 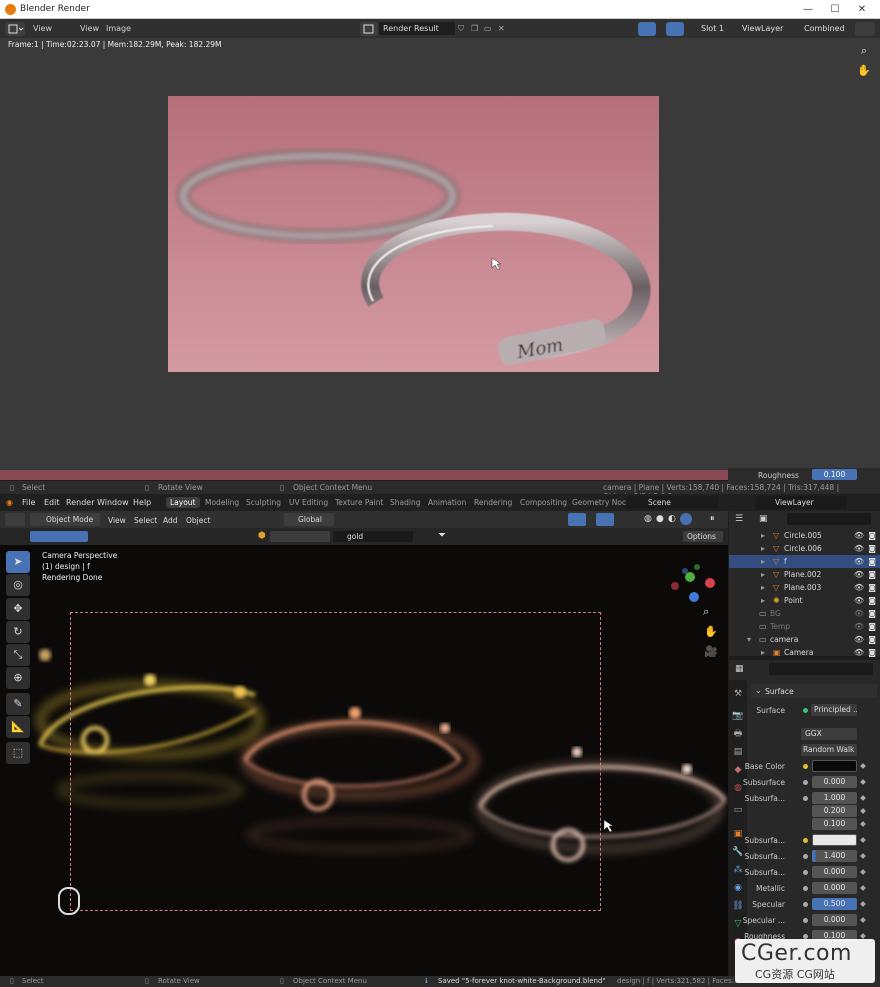 What do you see at coordinates (829, 734) in the screenshot?
I see `distribution-select: GGX` at bounding box center [829, 734].